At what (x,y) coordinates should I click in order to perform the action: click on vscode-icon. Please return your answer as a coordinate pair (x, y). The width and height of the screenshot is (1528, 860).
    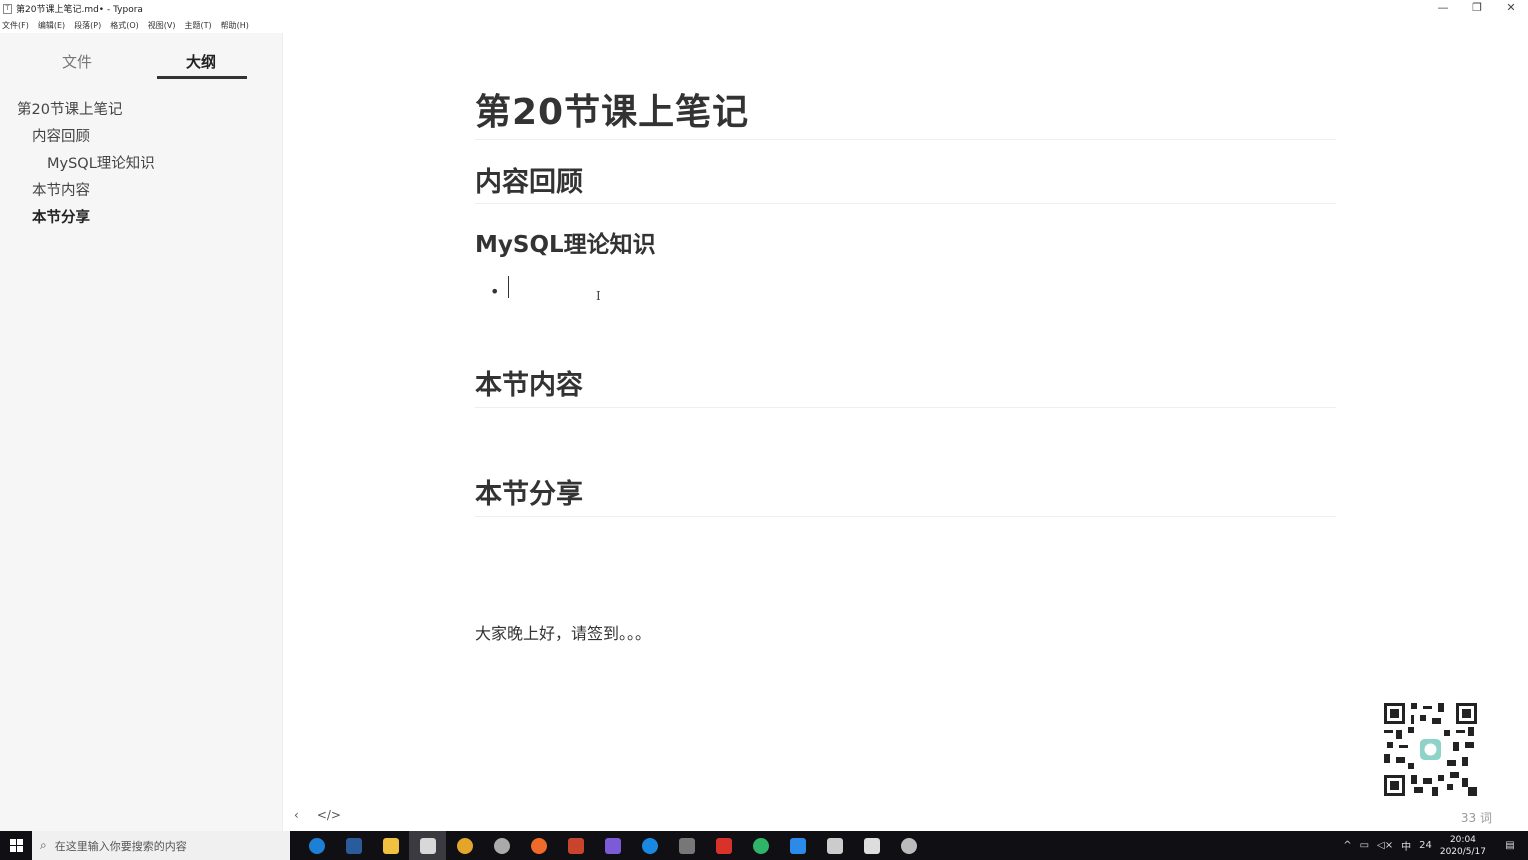
    Looking at the image, I should click on (797, 845).